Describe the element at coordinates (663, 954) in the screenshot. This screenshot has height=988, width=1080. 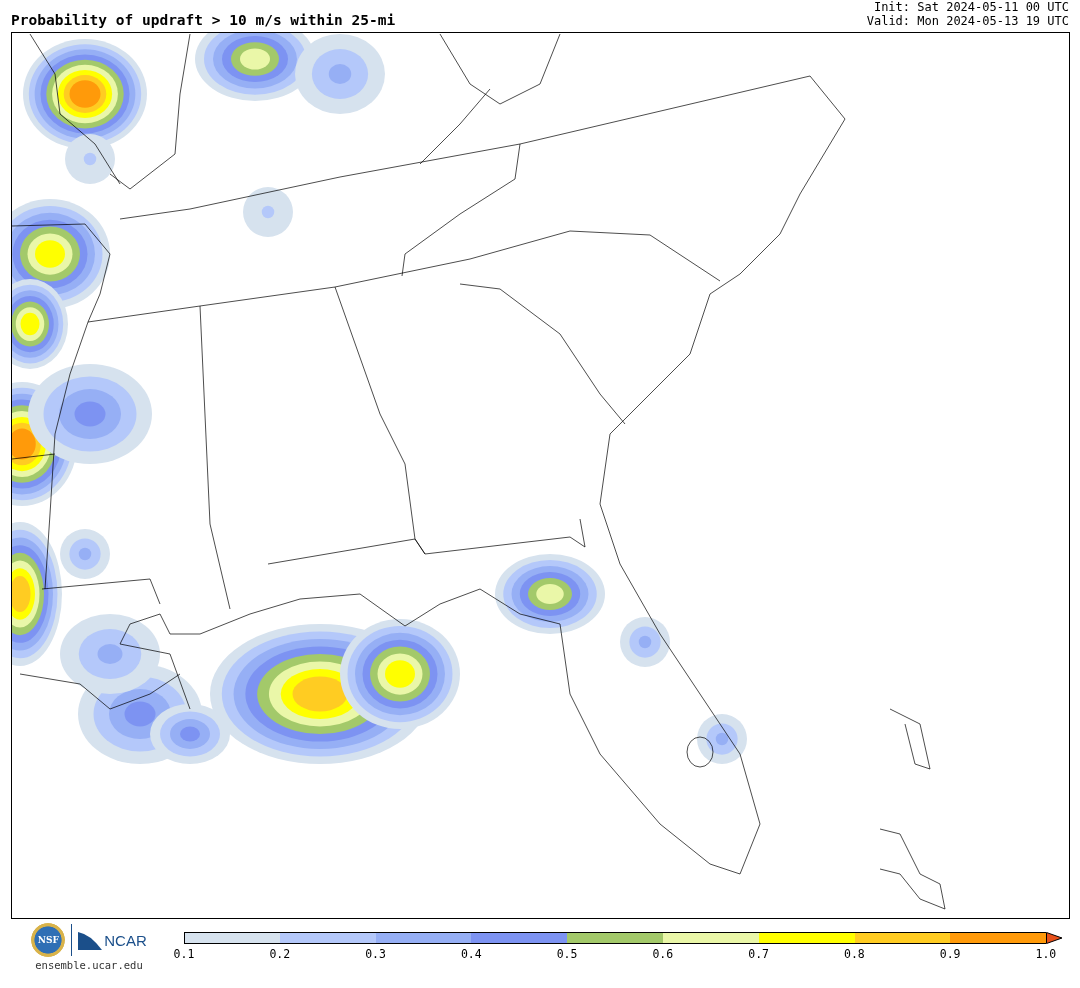
I see `colorbar-tick-label: 0.6` at that location.